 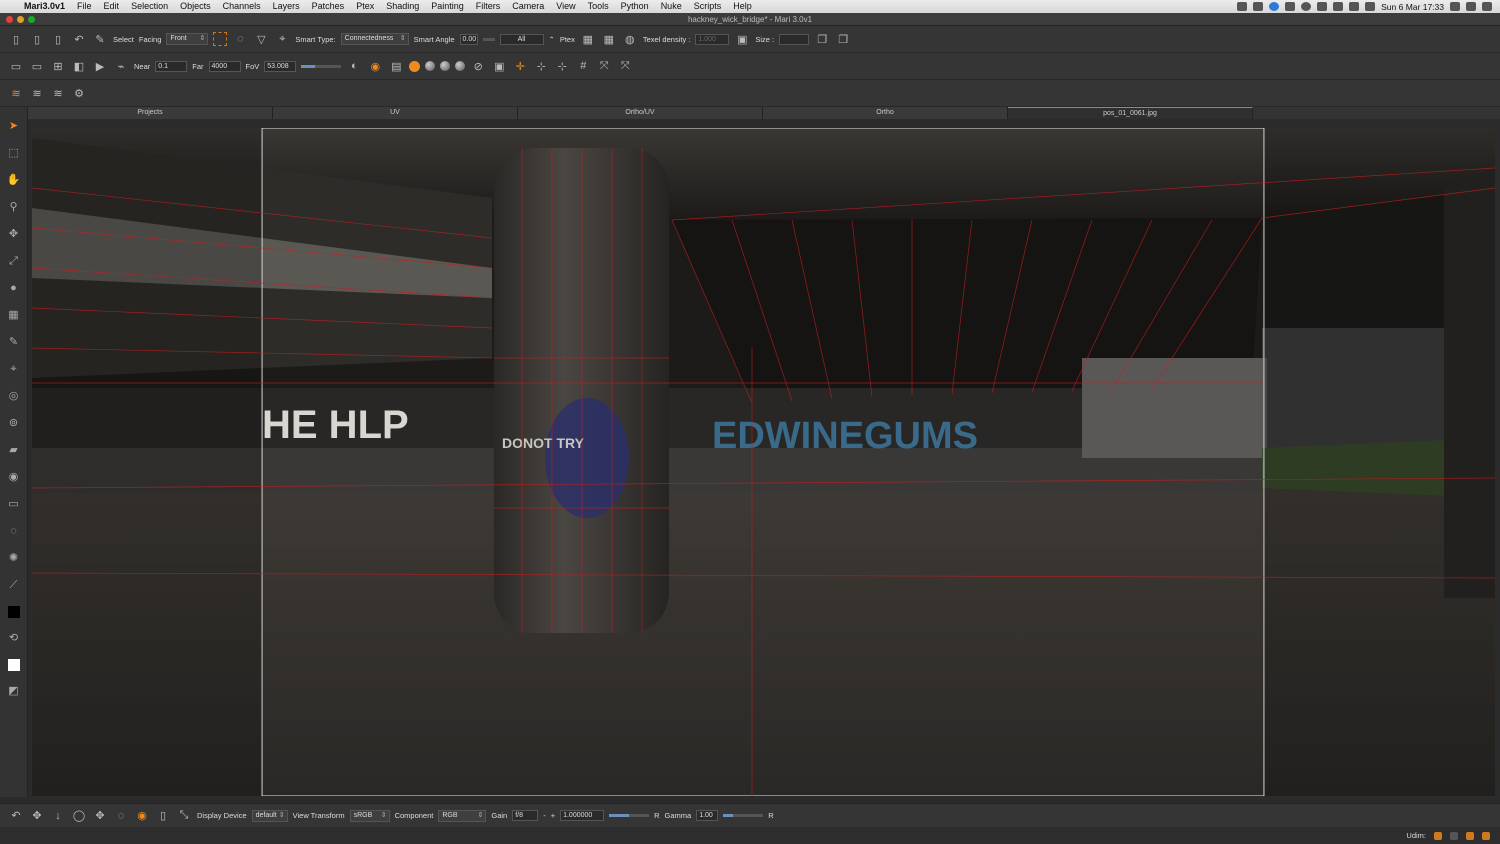 I want to click on globe-icon: ◍, so click(x=630, y=39).